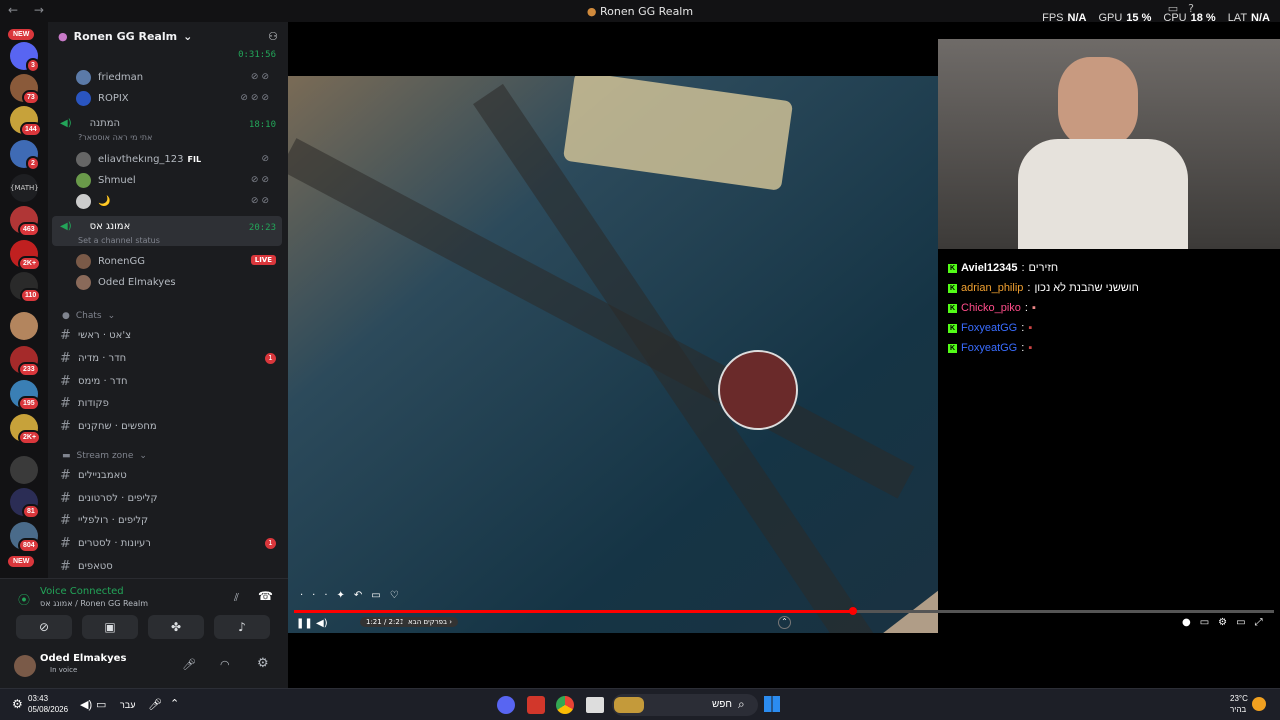 Image resolution: width=1280 pixels, height=720 pixels. I want to click on clock-time: 03:43, so click(38, 698).